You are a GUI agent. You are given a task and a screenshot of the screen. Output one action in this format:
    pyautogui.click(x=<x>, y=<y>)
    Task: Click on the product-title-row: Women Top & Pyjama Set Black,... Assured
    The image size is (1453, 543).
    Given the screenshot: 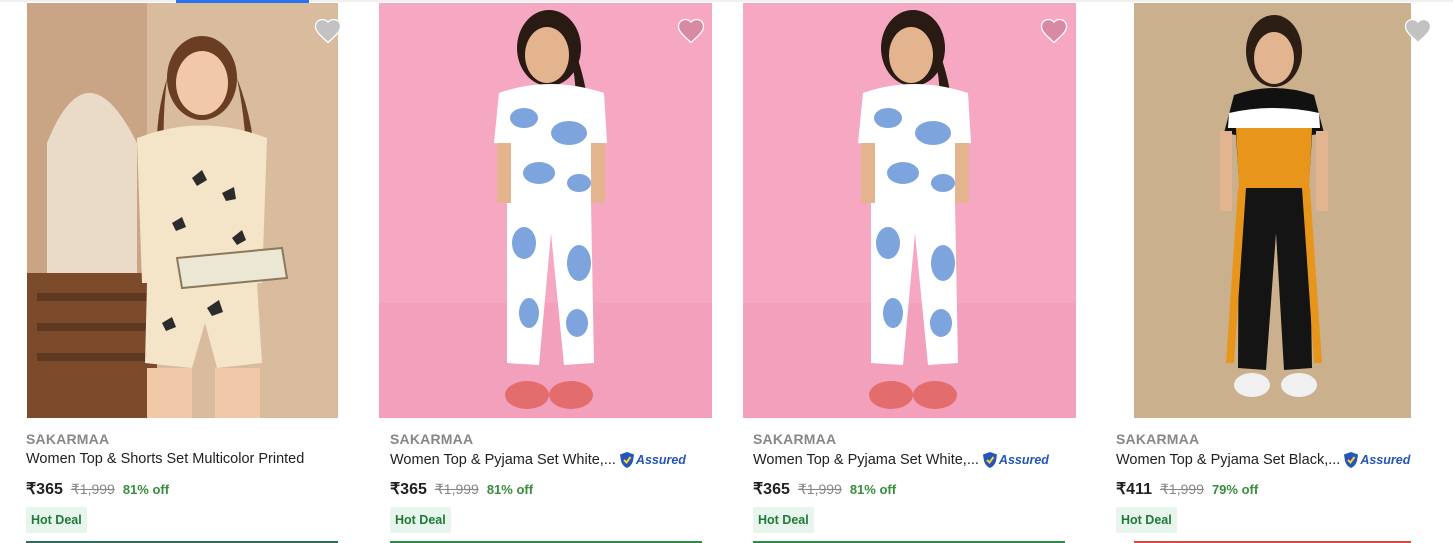 What is the action you would take?
    pyautogui.click(x=1263, y=460)
    